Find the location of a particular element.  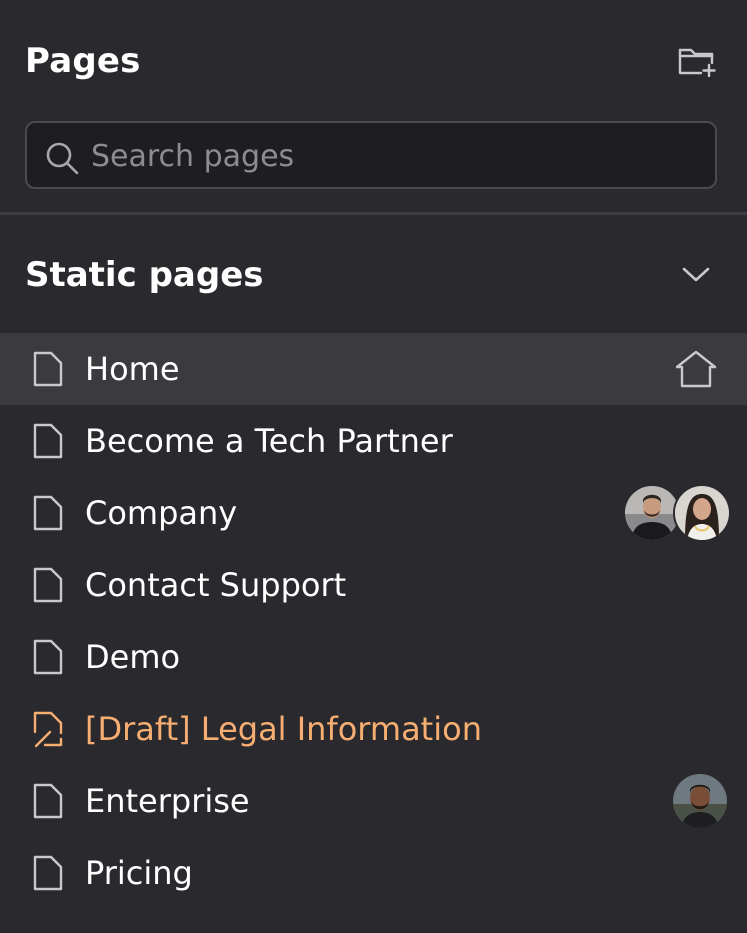

page-item-label: Enterprise is located at coordinates (167, 801).